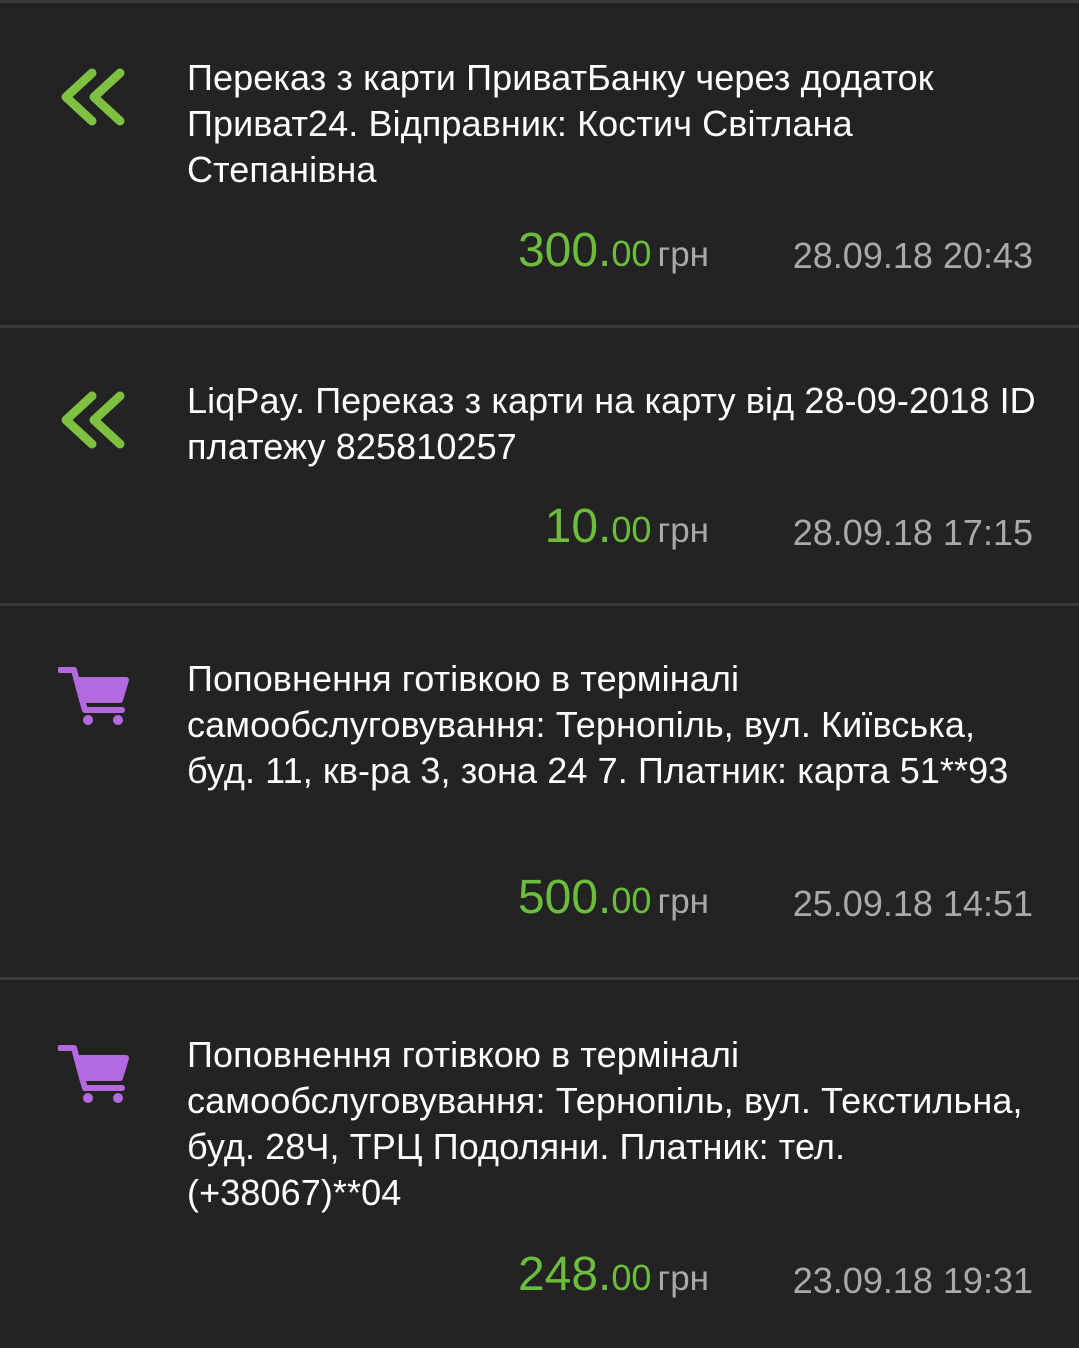 The height and width of the screenshot is (1348, 1079). What do you see at coordinates (912, 532) in the screenshot?
I see `transaction-datetime: 28.09.18 17:15` at bounding box center [912, 532].